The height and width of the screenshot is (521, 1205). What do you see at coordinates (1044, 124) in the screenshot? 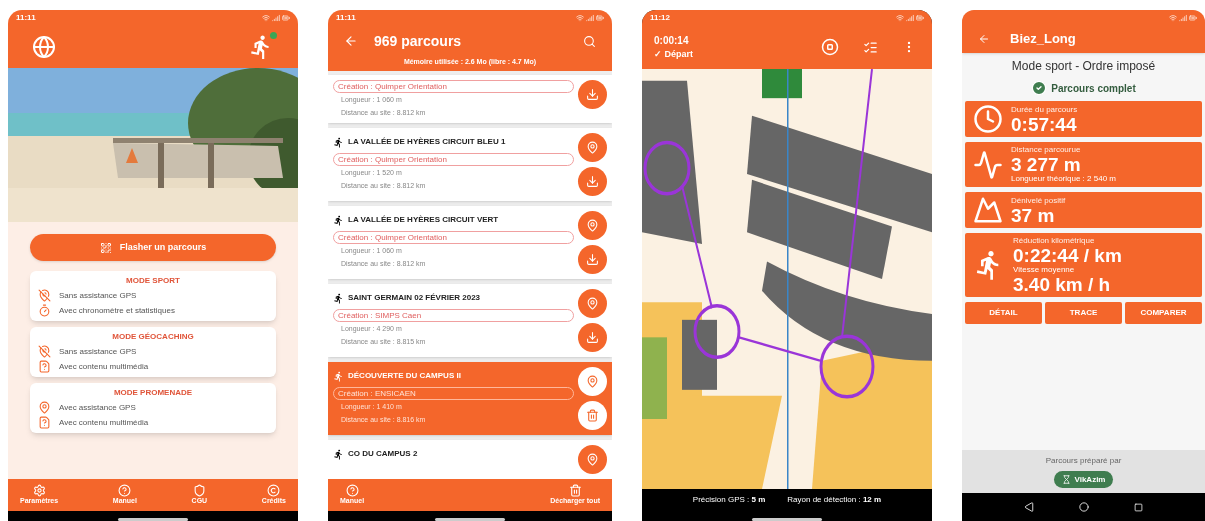
I see `stat-value: 0:57:44` at bounding box center [1044, 124].